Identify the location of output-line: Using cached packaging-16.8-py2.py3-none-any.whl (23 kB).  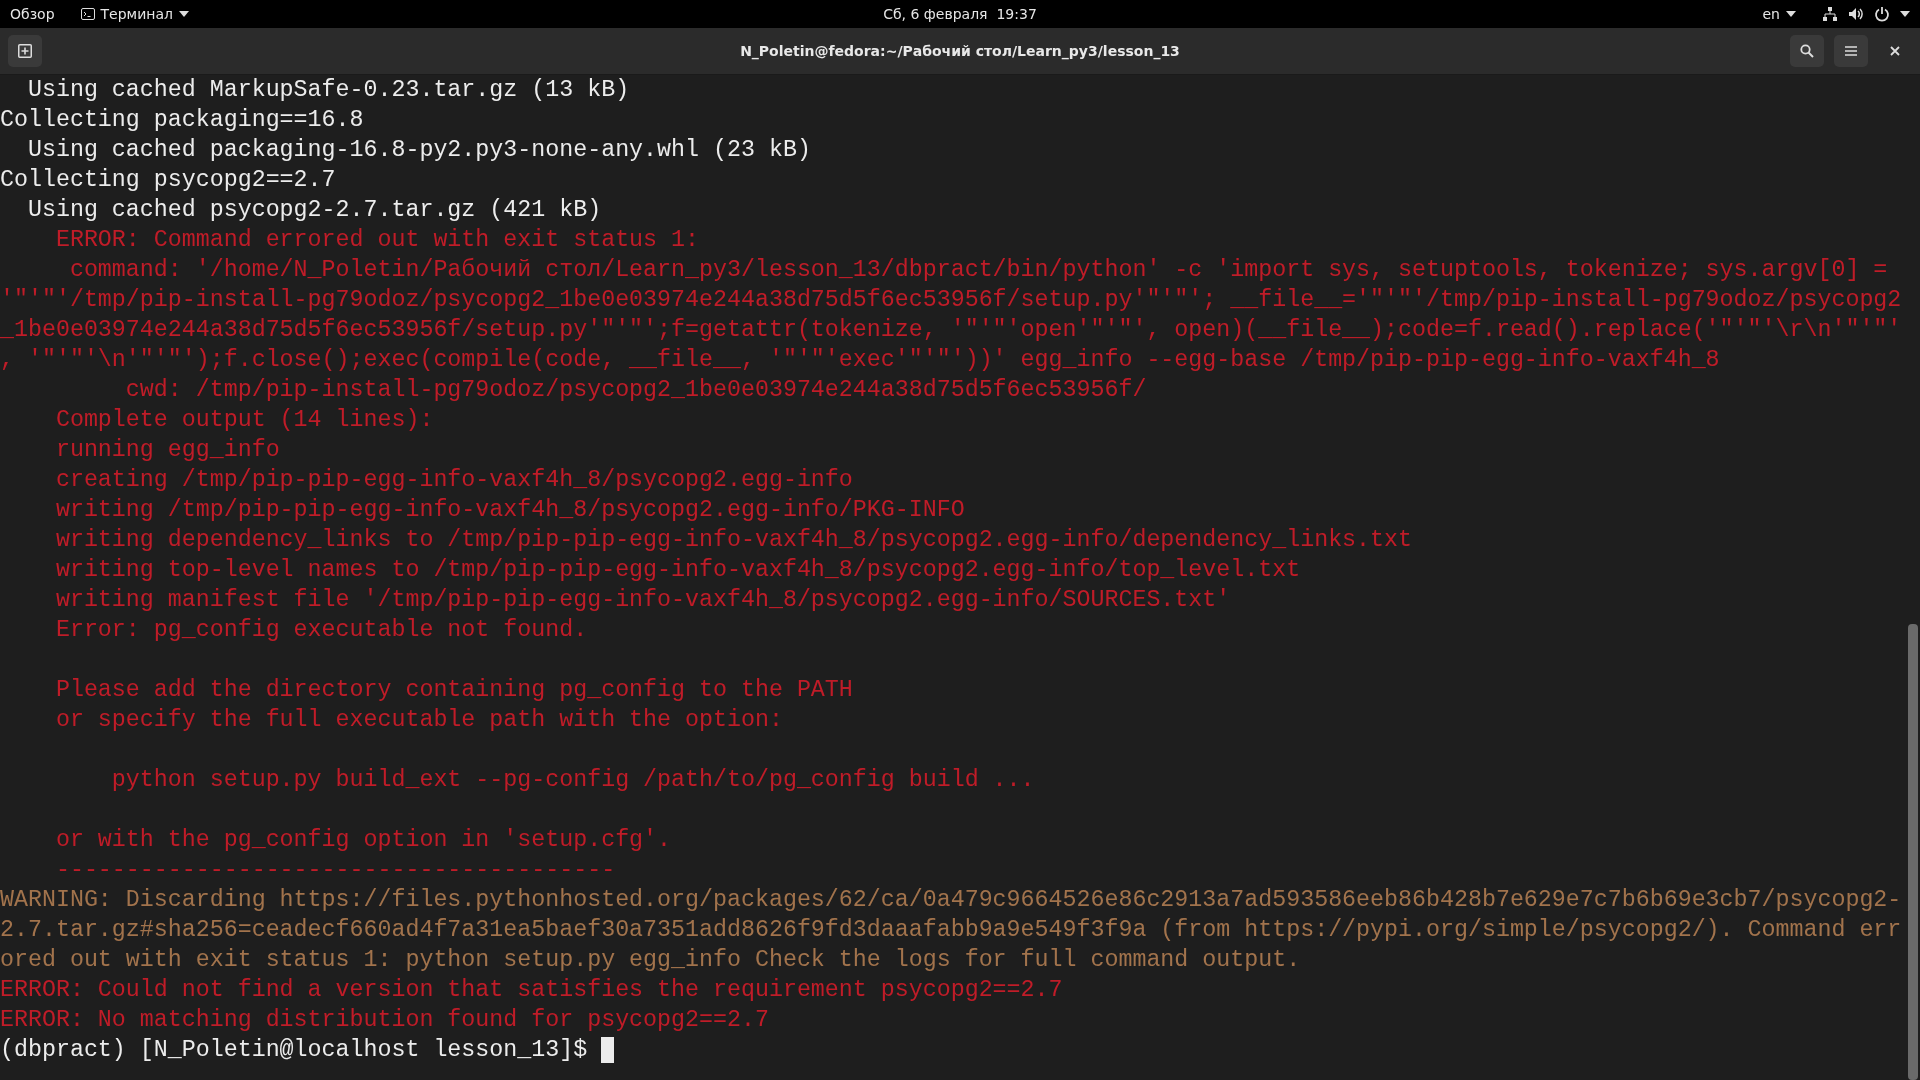
(418, 150).